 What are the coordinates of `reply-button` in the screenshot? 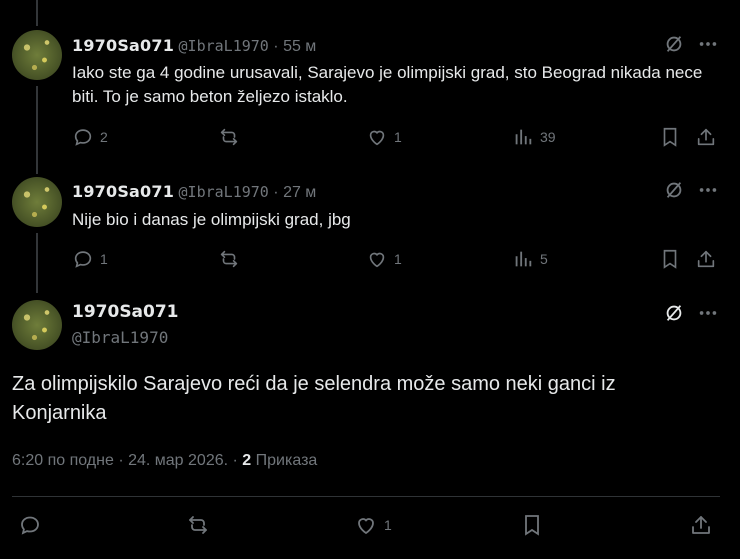 It's located at (30, 525).